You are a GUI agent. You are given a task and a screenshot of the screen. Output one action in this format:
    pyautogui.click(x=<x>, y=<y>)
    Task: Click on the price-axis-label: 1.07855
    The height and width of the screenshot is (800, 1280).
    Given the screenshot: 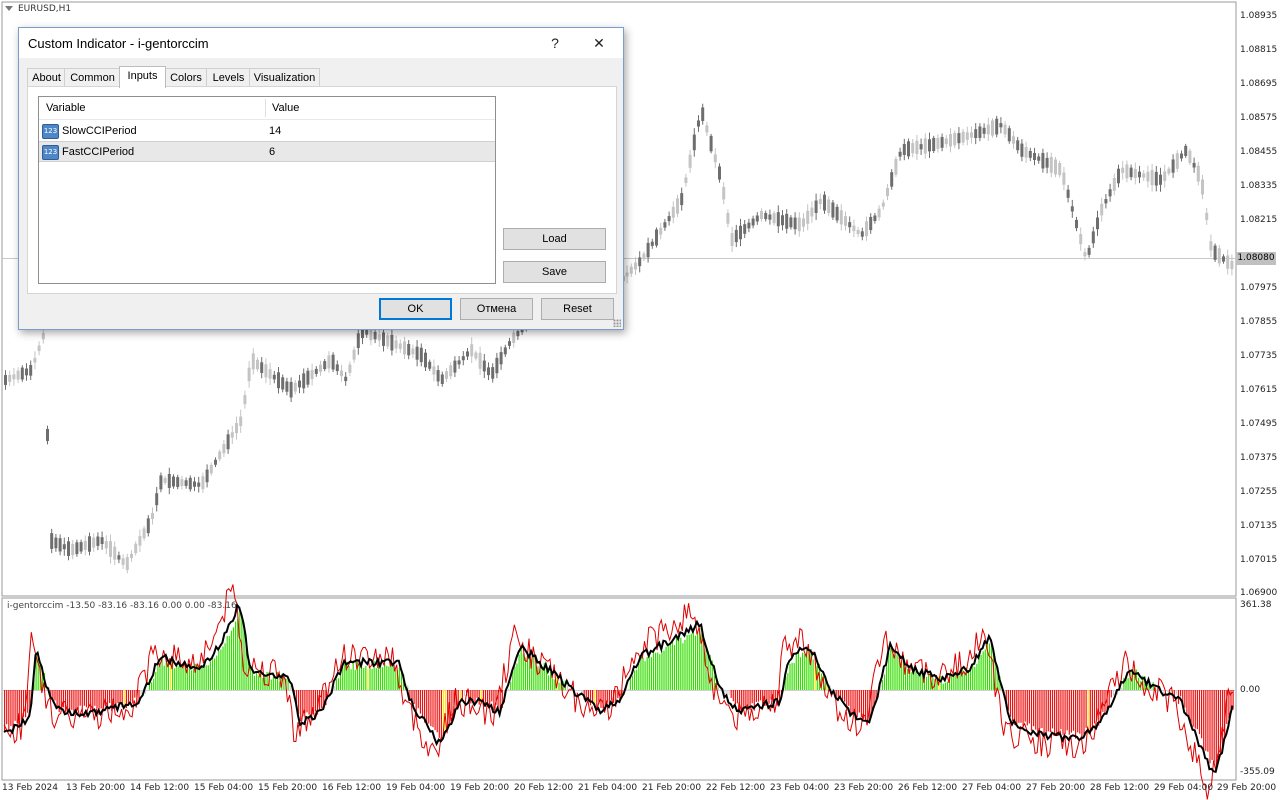 What is the action you would take?
    pyautogui.click(x=1259, y=322)
    